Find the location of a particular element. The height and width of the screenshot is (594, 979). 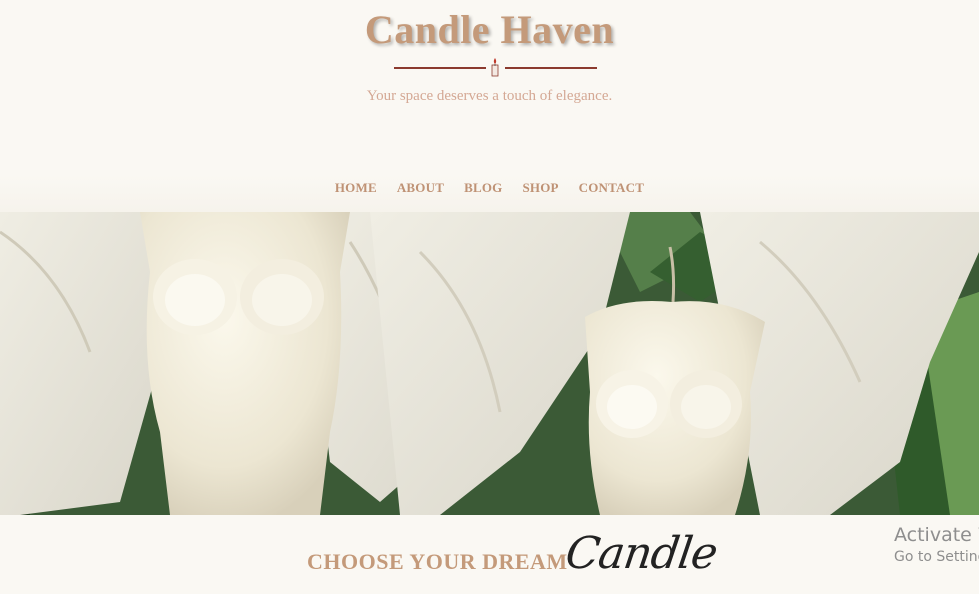

divider-line-left is located at coordinates (440, 68).